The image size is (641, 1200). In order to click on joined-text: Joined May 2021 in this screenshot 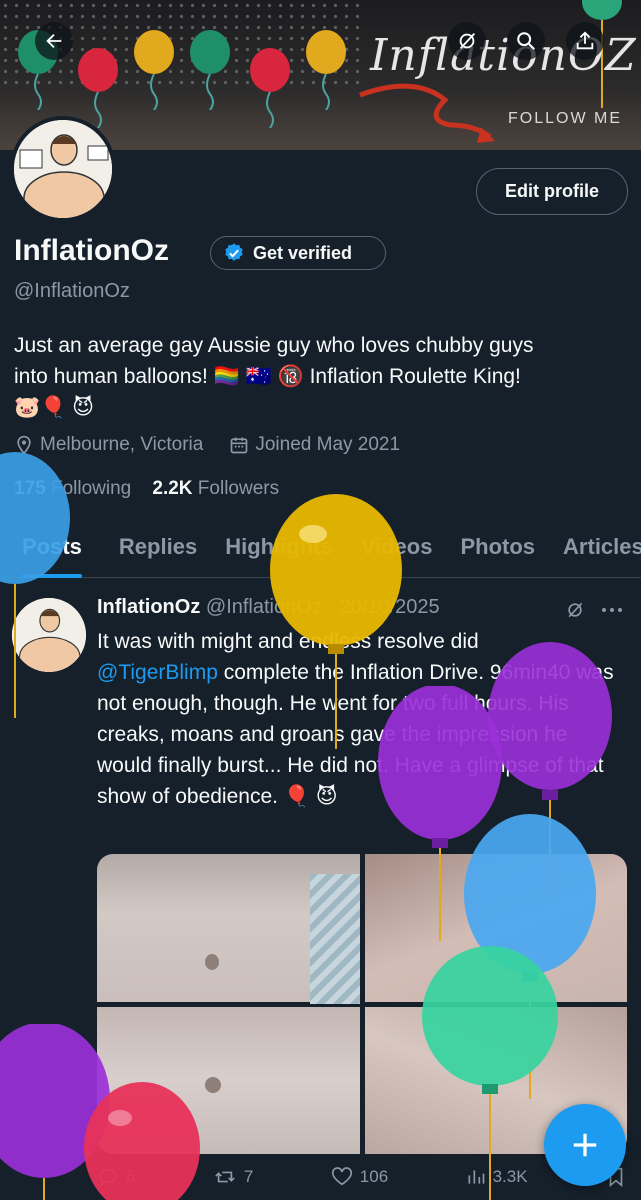, I will do `click(328, 444)`.